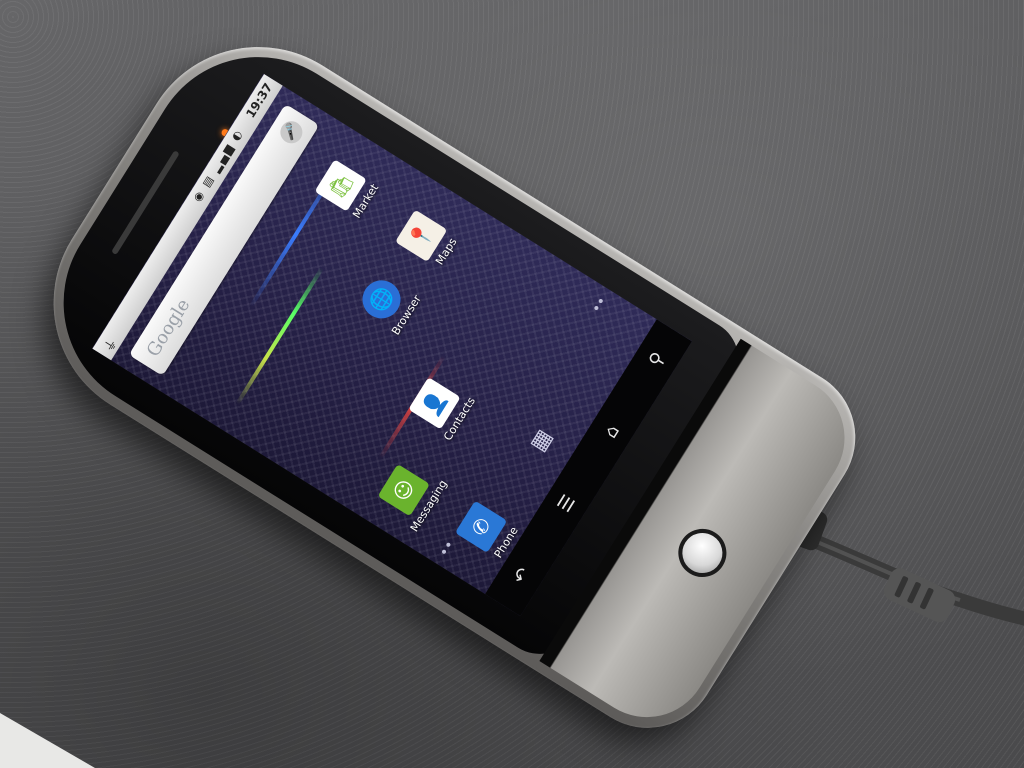  Describe the element at coordinates (111, 346) in the screenshot. I see `usb-icon: ⏚` at that location.